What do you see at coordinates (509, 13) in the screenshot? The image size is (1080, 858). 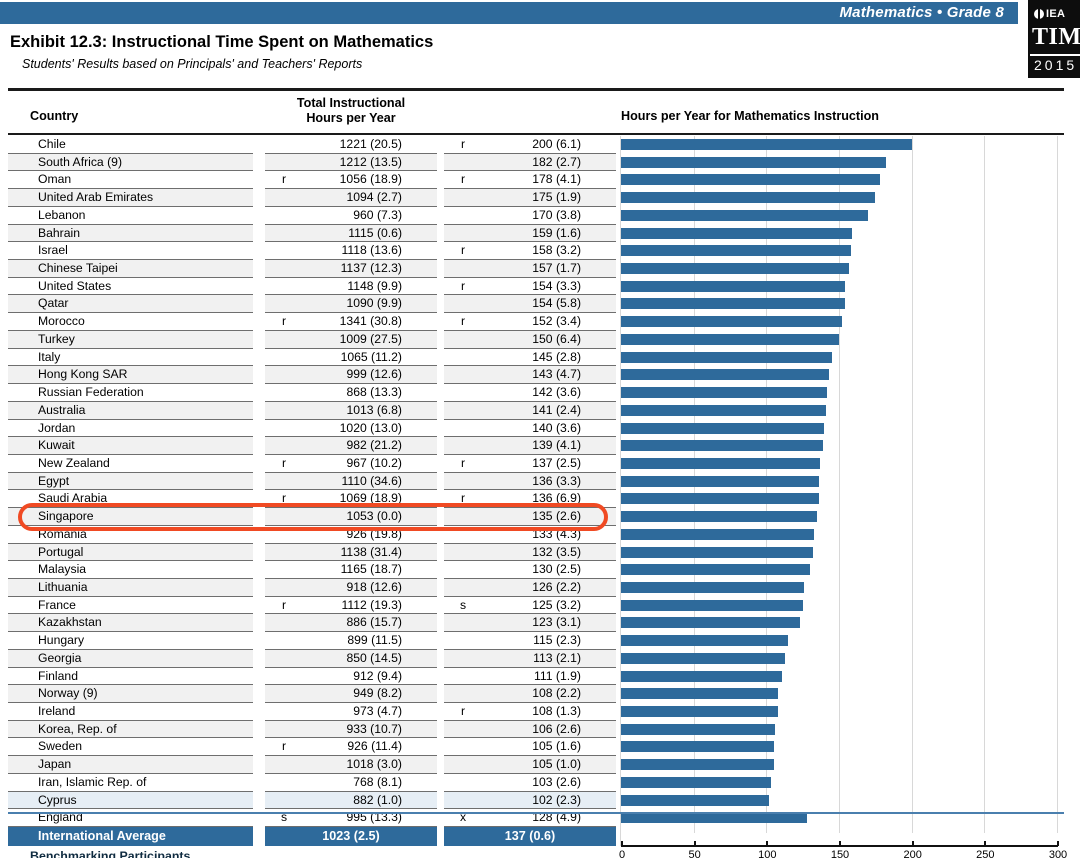 I see `header-band: Mathematics • Grade 8` at bounding box center [509, 13].